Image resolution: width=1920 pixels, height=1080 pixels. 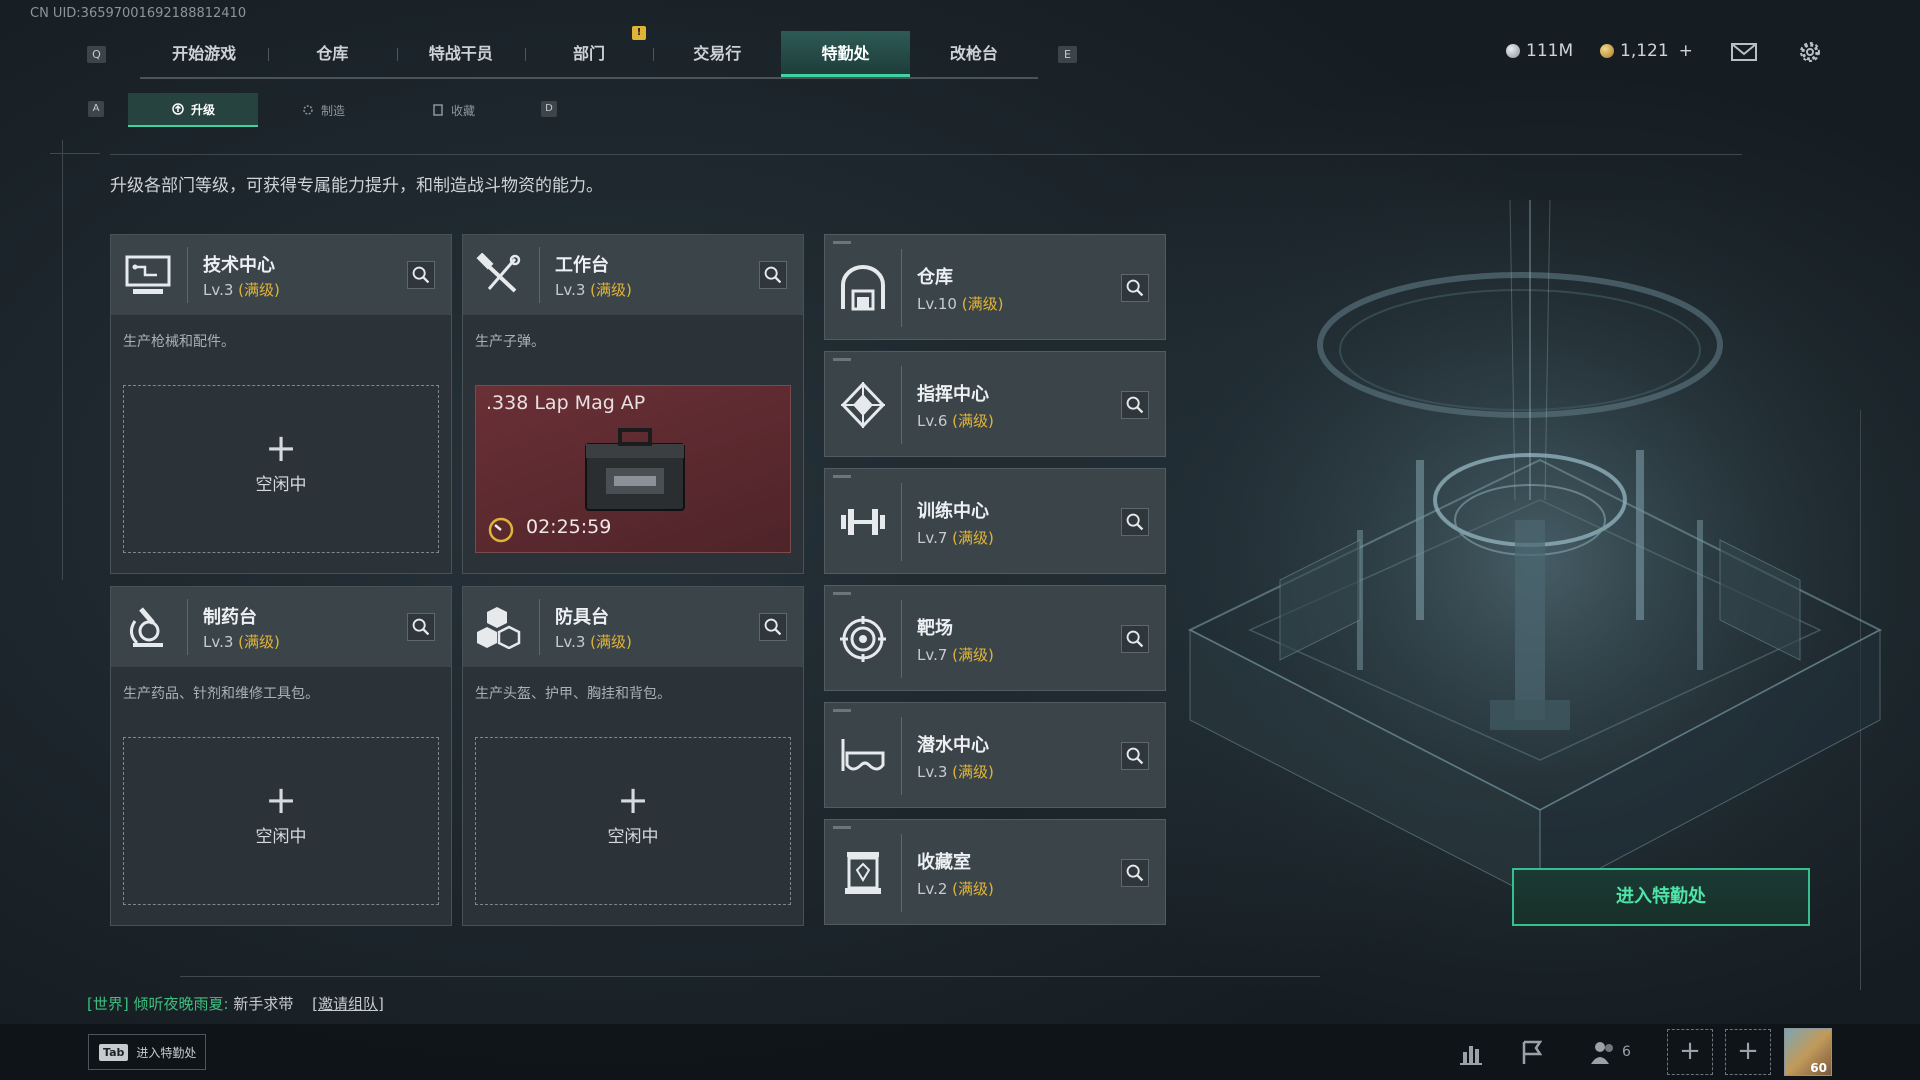 I want to click on tab-special-ops: 特勤处, so click(x=845, y=54).